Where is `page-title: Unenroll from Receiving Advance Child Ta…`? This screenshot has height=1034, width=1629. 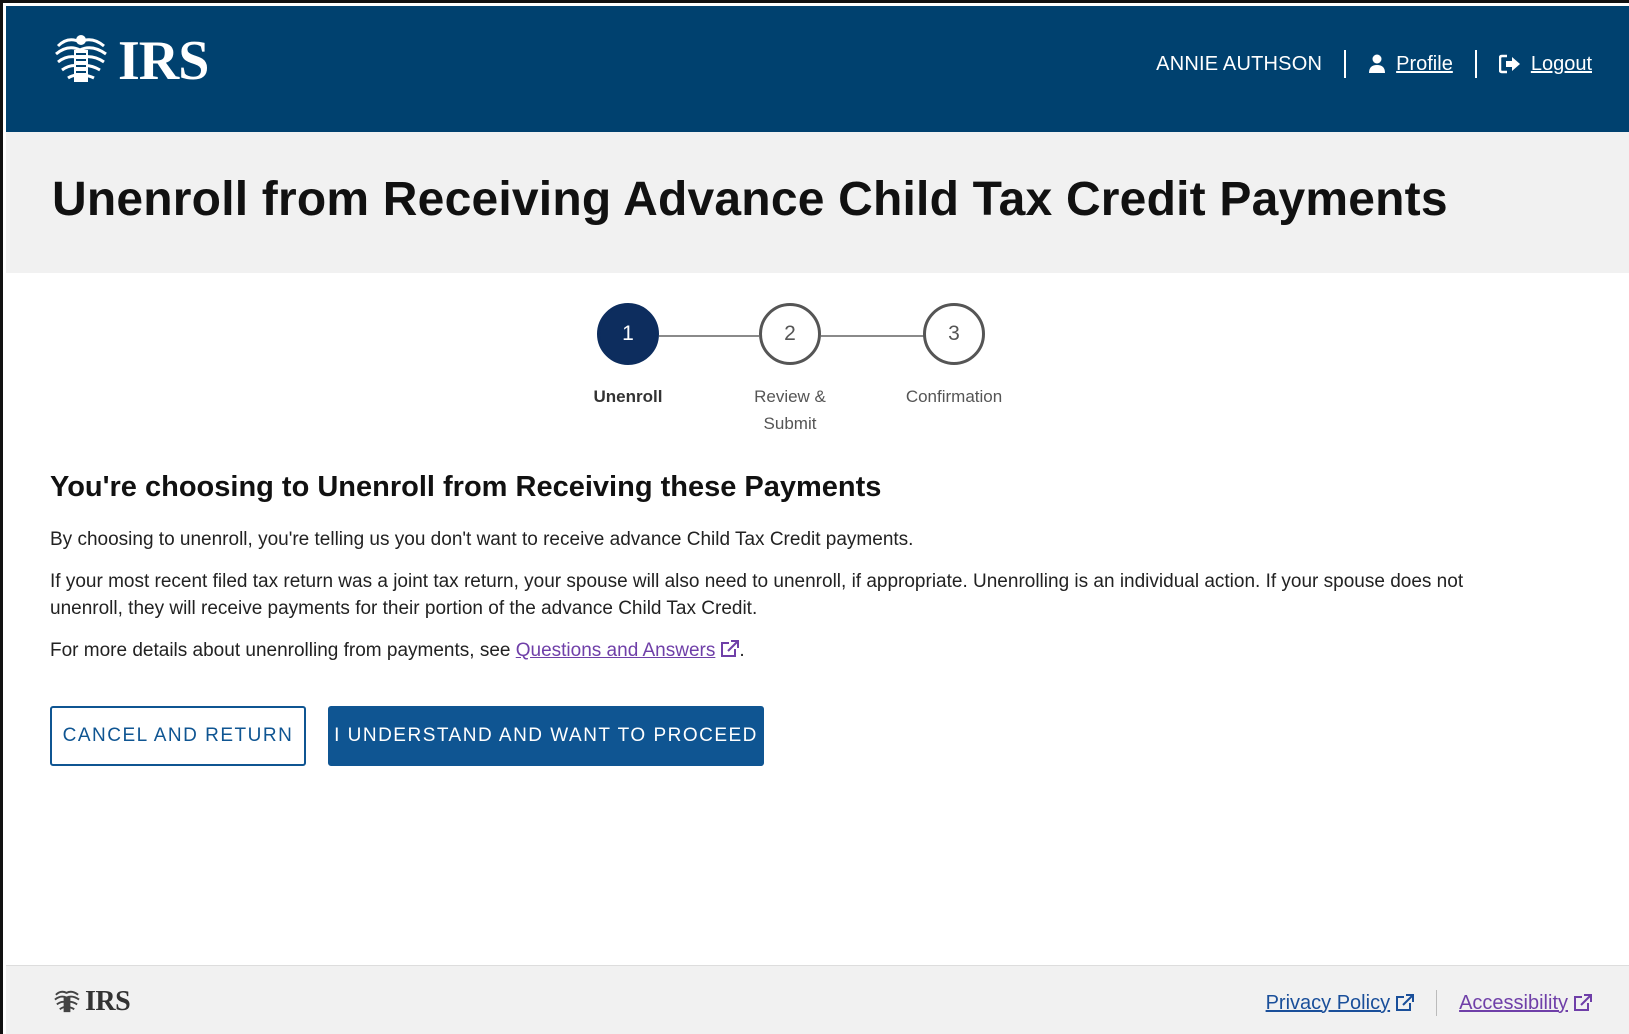
page-title: Unenroll from Receiving Advance Child Ta… is located at coordinates (750, 199).